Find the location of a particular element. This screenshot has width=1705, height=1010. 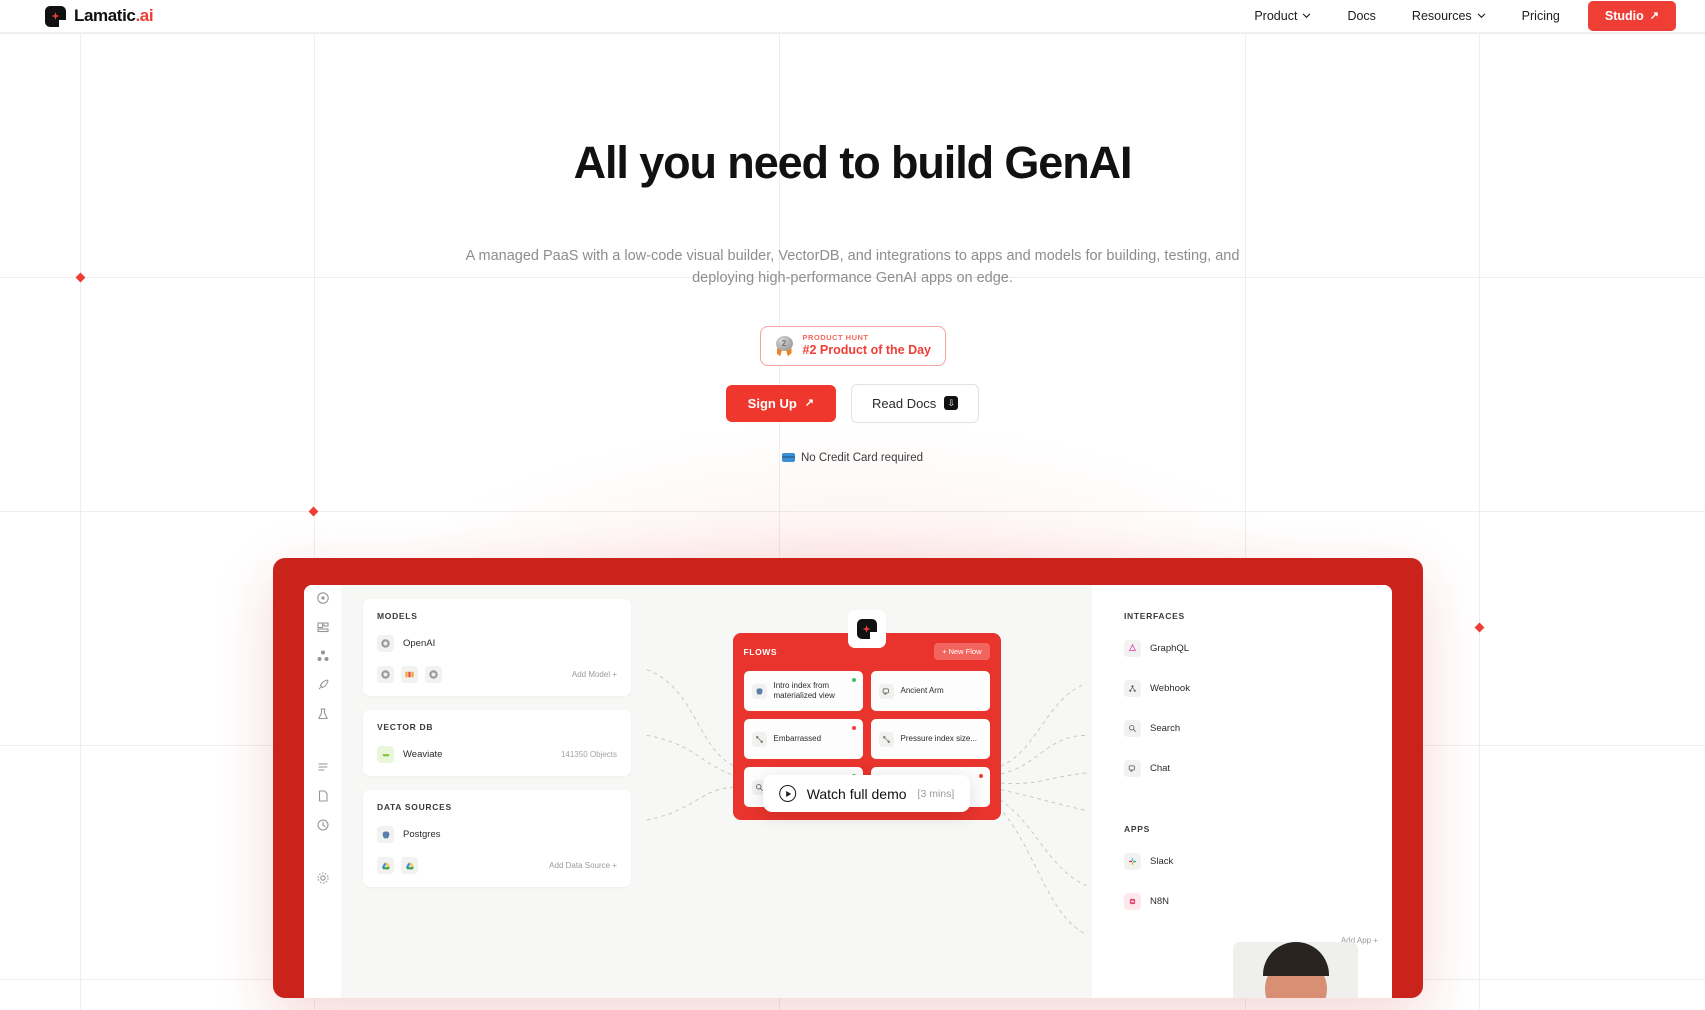

product-hunt-badge: 2 PRODUCT HUNT #2 Product of the Day is located at coordinates (852, 345).